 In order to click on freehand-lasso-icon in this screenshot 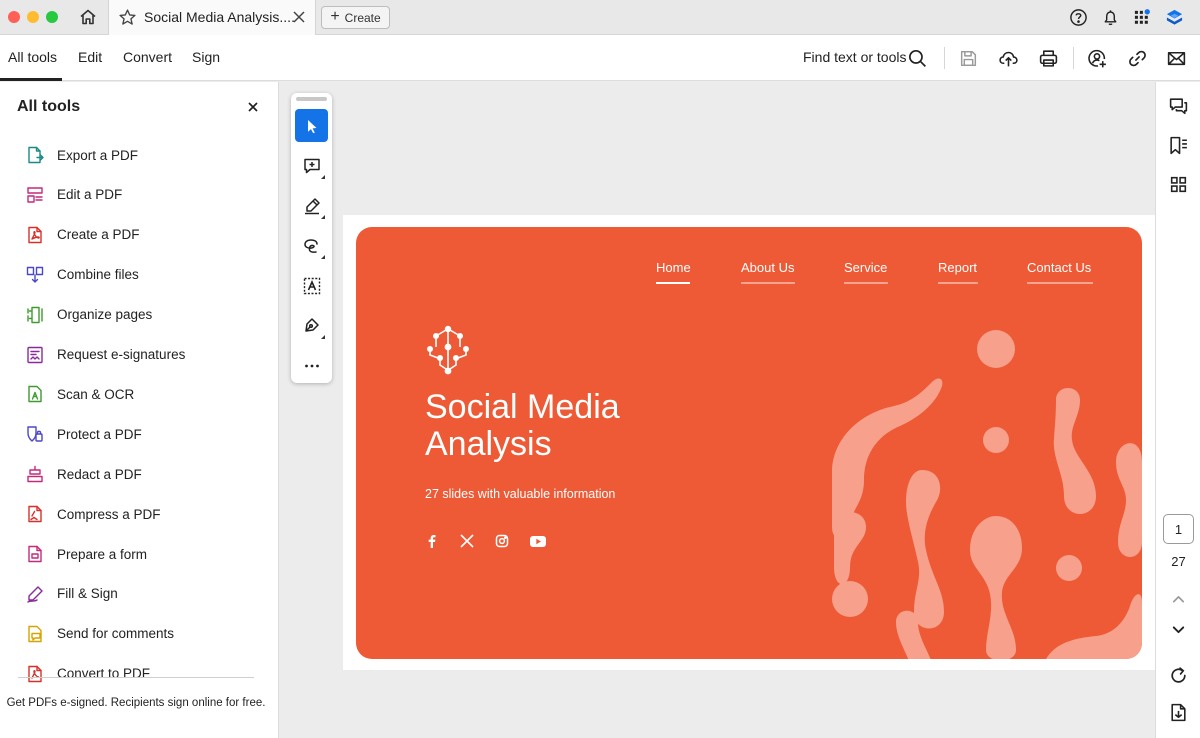, I will do `click(310, 245)`.